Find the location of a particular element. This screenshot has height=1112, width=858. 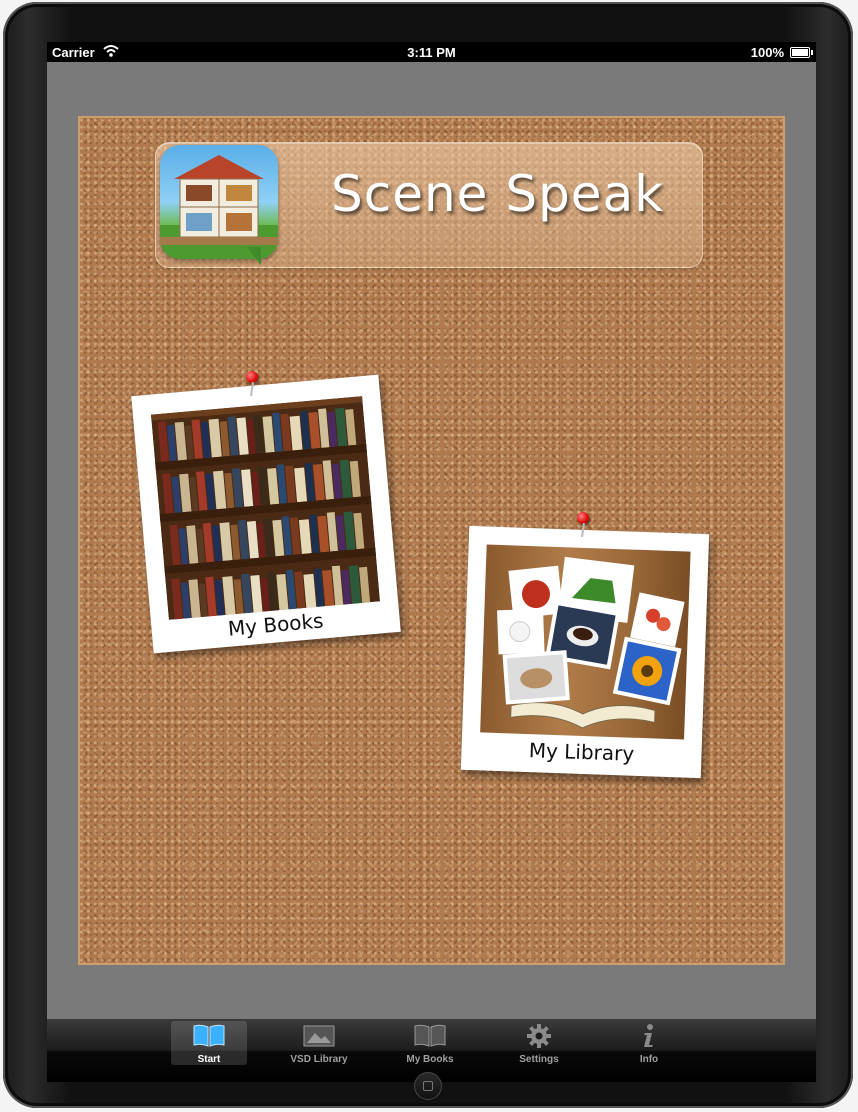

status-time: 3:11 PM is located at coordinates (431, 52).